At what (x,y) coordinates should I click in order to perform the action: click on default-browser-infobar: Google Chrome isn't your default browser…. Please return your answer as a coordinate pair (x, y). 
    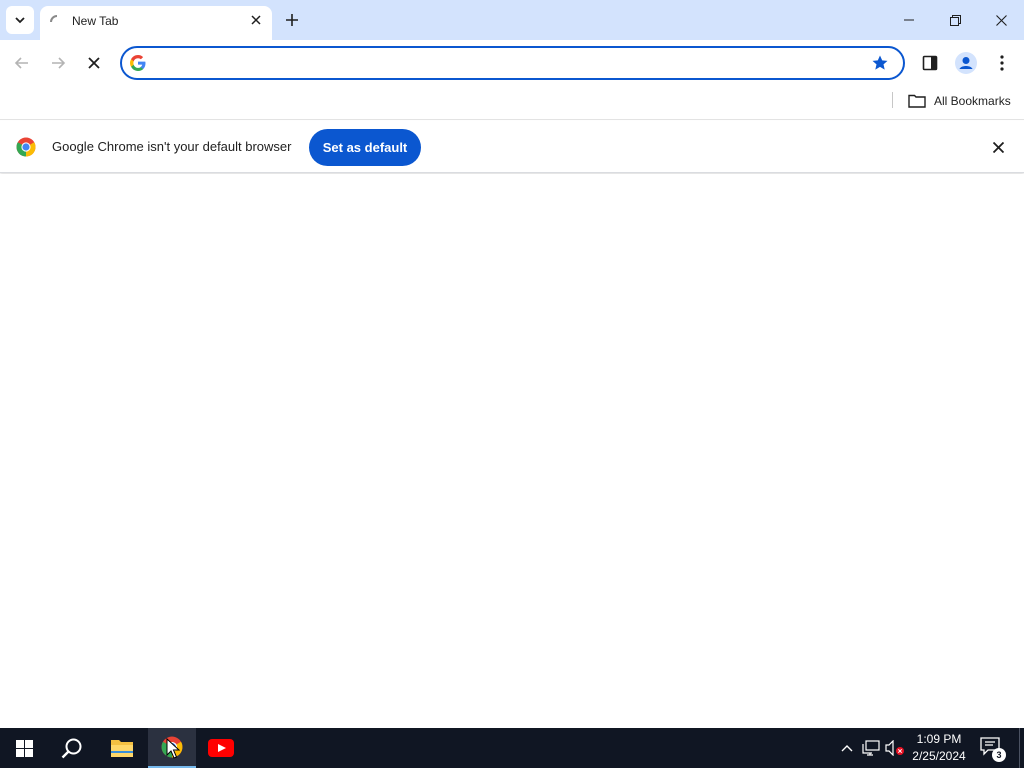
    Looking at the image, I should click on (512, 147).